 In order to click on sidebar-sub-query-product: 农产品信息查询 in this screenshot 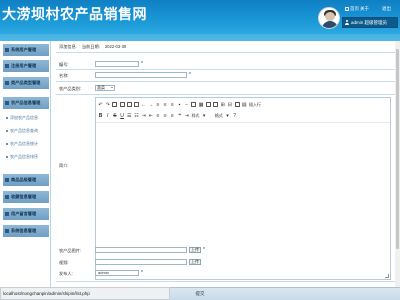, I will do `click(27, 130)`.